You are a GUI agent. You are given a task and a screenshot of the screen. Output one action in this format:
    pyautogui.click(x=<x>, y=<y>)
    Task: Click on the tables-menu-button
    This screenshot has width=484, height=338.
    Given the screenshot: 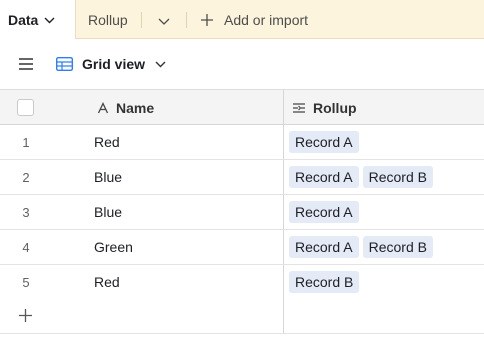 What is the action you would take?
    pyautogui.click(x=164, y=19)
    